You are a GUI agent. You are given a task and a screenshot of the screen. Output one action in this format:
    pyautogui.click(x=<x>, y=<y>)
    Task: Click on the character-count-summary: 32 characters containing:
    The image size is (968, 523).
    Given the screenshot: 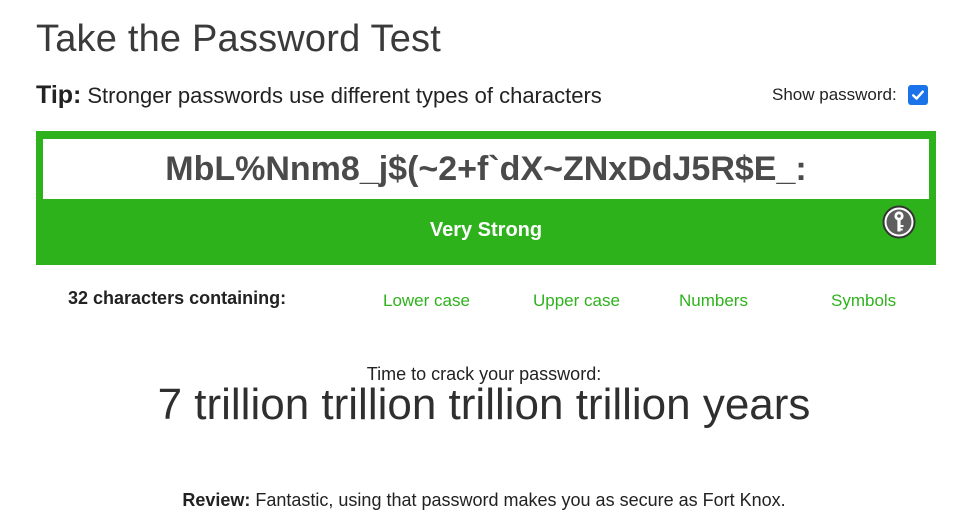 What is the action you would take?
    pyautogui.click(x=177, y=298)
    